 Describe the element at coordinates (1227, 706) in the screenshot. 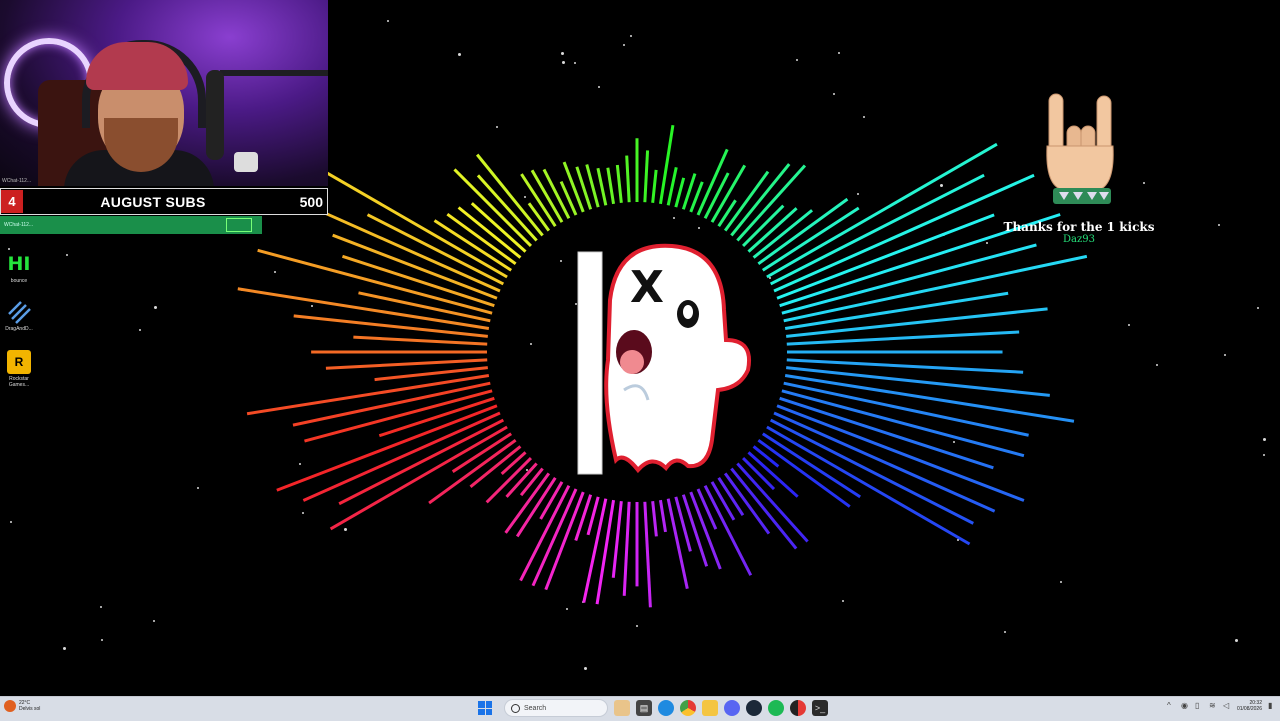

I see `volume-icon: ◁` at that location.